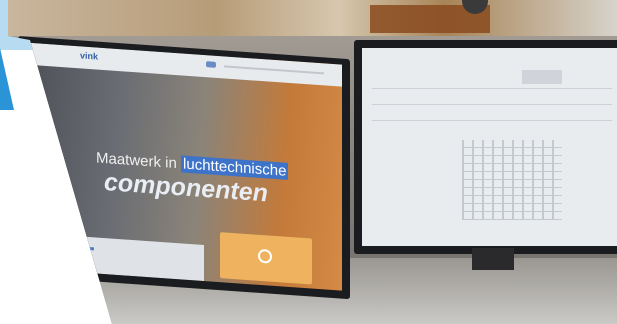  What do you see at coordinates (542, 77) in the screenshot?
I see `sheet-header-block` at bounding box center [542, 77].